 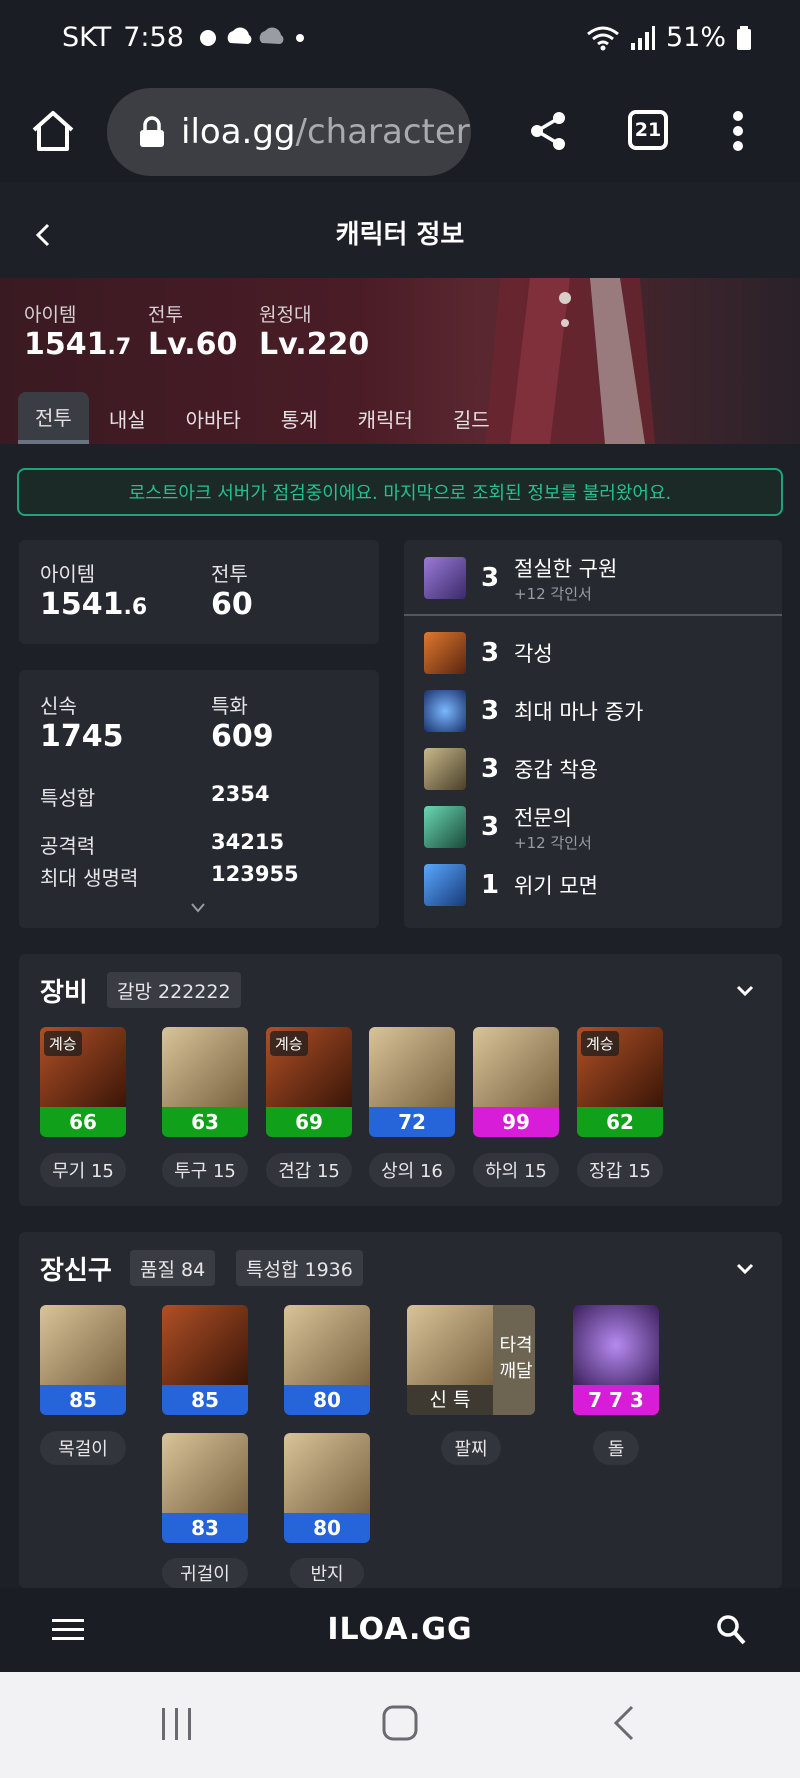 What do you see at coordinates (516, 1359) in the screenshot?
I see `bracelet-side-text: 타격 깨달` at bounding box center [516, 1359].